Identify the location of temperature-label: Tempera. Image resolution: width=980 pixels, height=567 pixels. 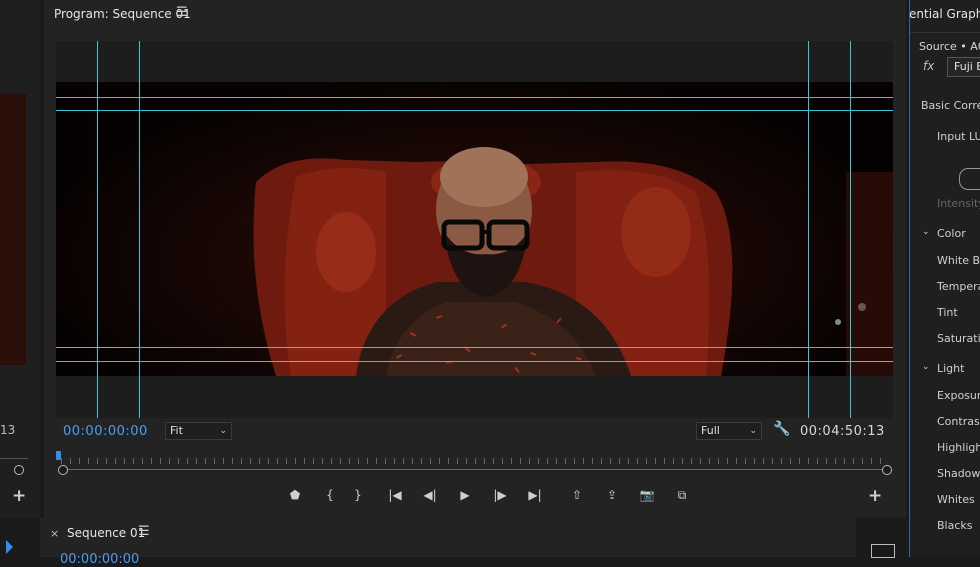
(958, 286).